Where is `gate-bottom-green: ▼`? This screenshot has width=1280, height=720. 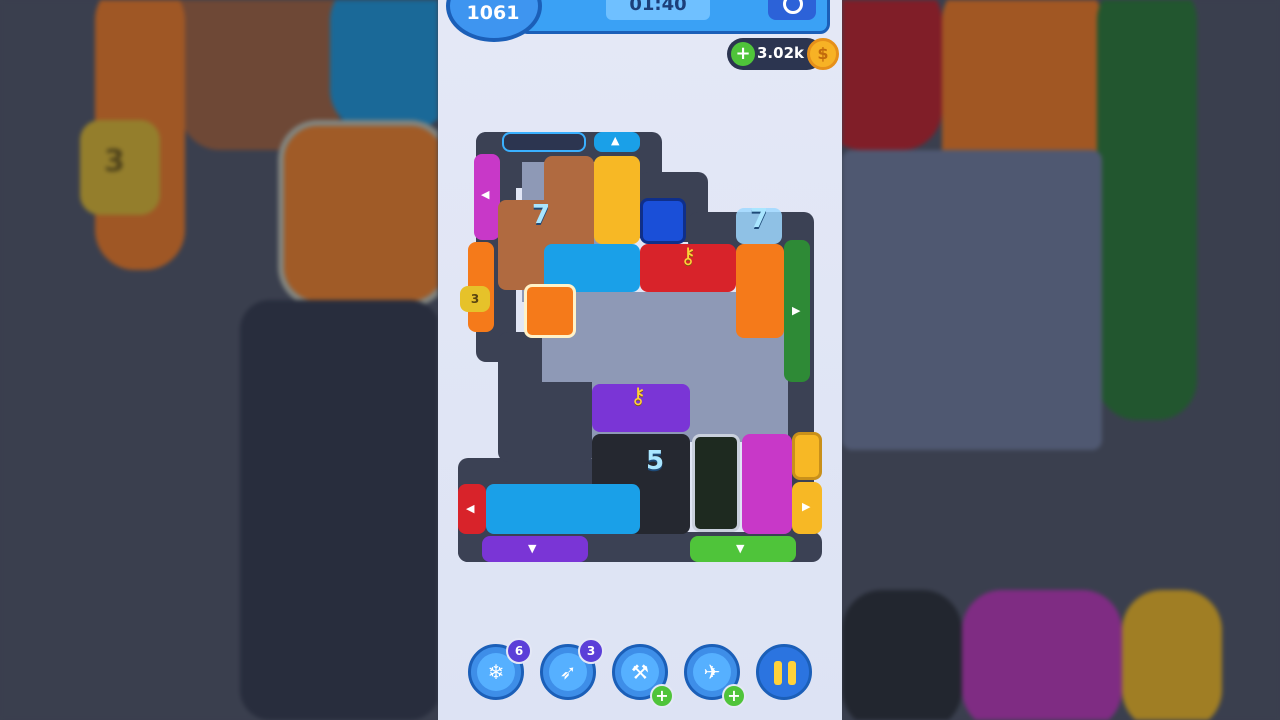
gate-bottom-green: ▼ is located at coordinates (743, 549).